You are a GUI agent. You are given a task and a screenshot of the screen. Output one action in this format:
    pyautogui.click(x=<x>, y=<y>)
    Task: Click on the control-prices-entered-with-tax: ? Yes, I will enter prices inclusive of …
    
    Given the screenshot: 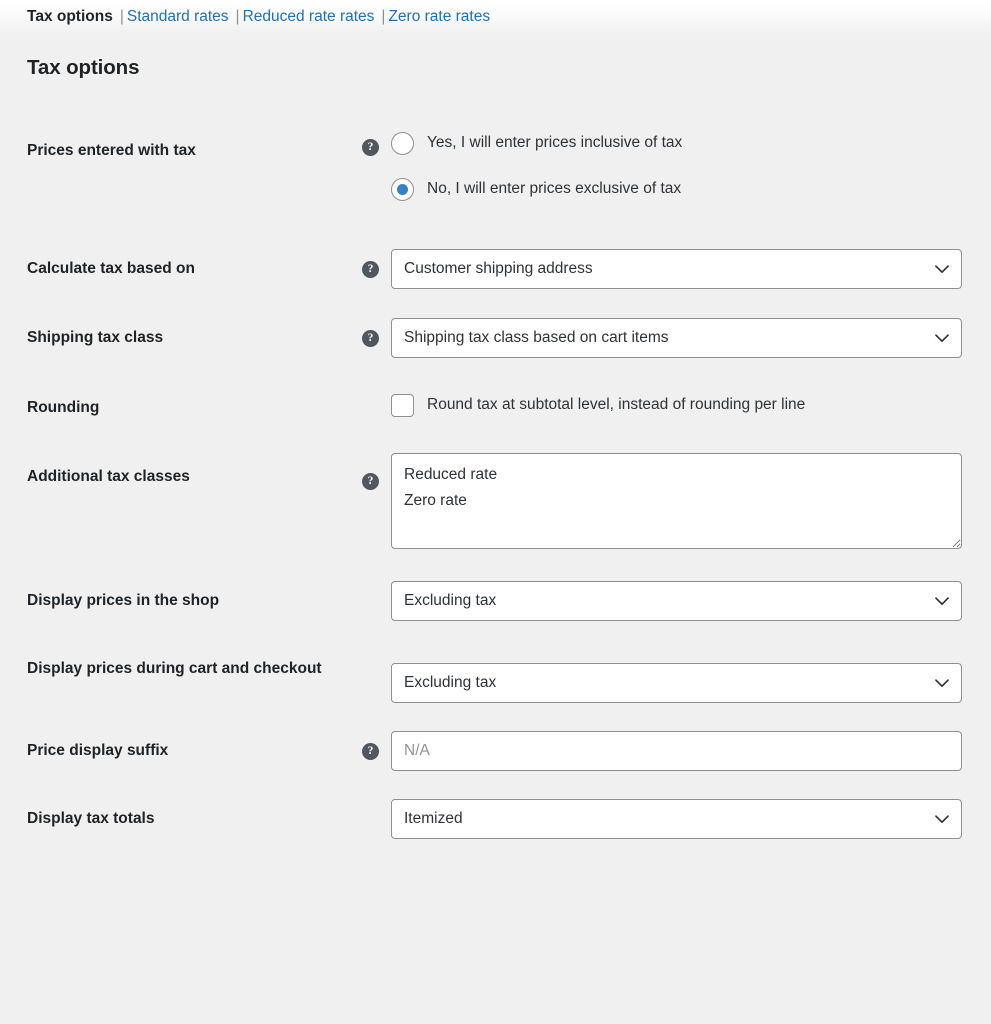 What is the action you would take?
    pyautogui.click(x=676, y=174)
    